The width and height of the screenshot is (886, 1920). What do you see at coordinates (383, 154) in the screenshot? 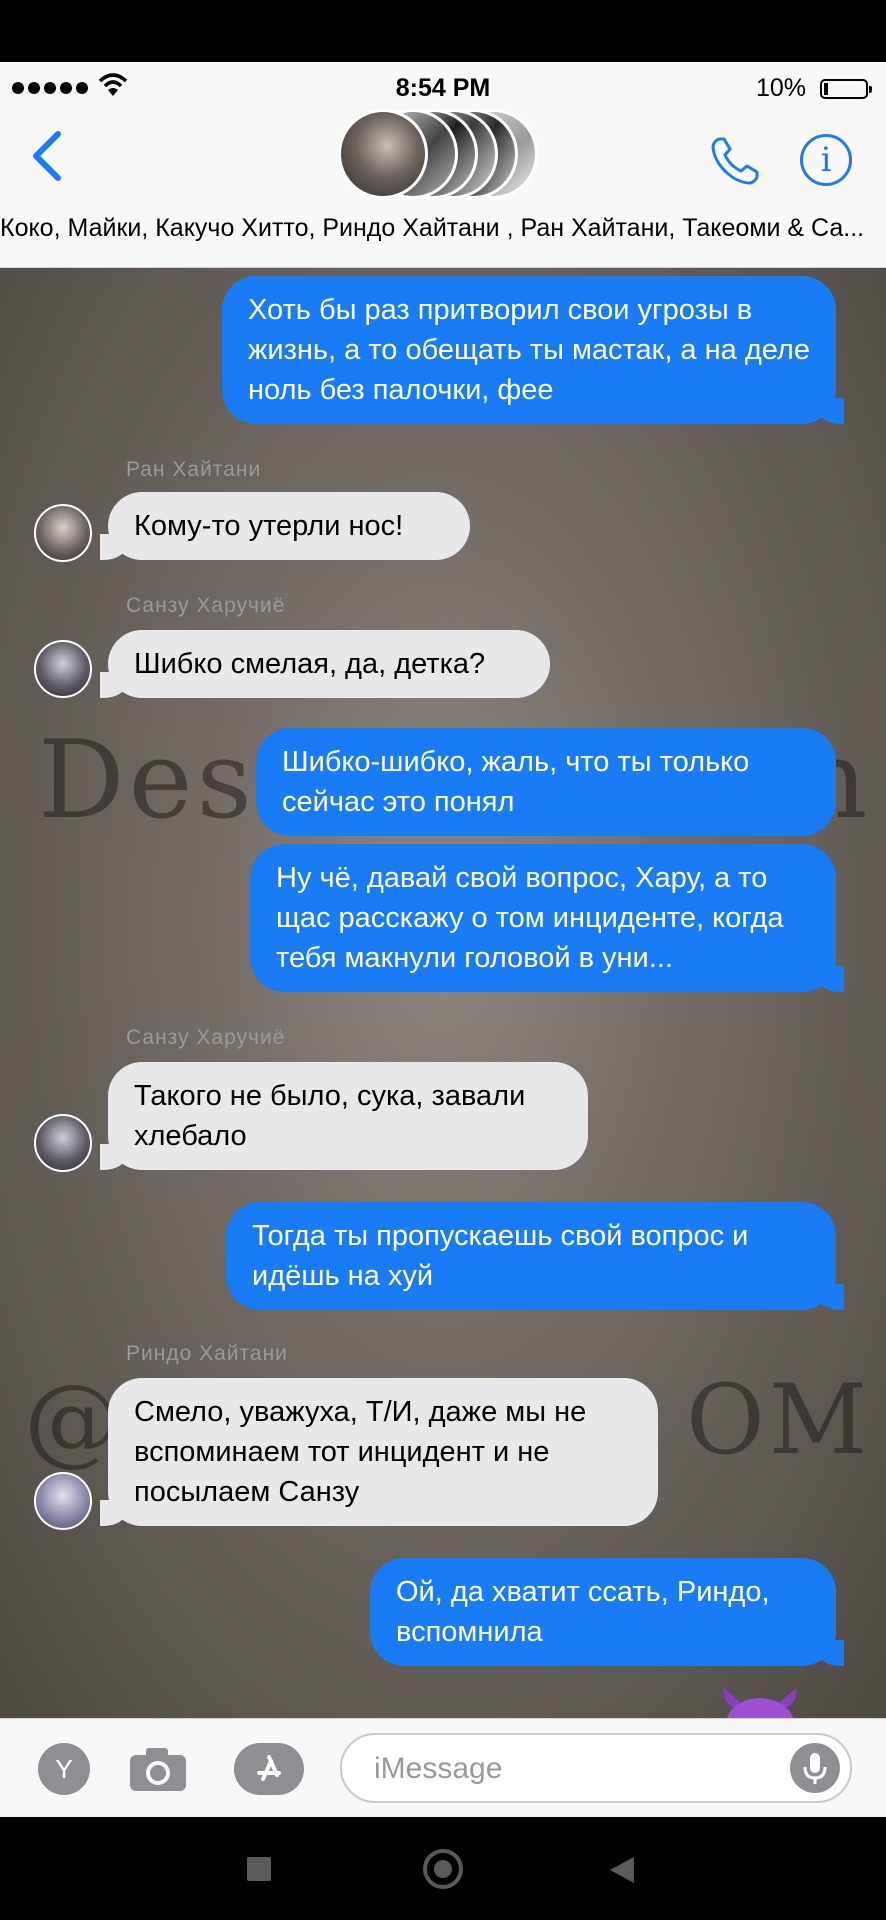
I see `group-avatar` at bounding box center [383, 154].